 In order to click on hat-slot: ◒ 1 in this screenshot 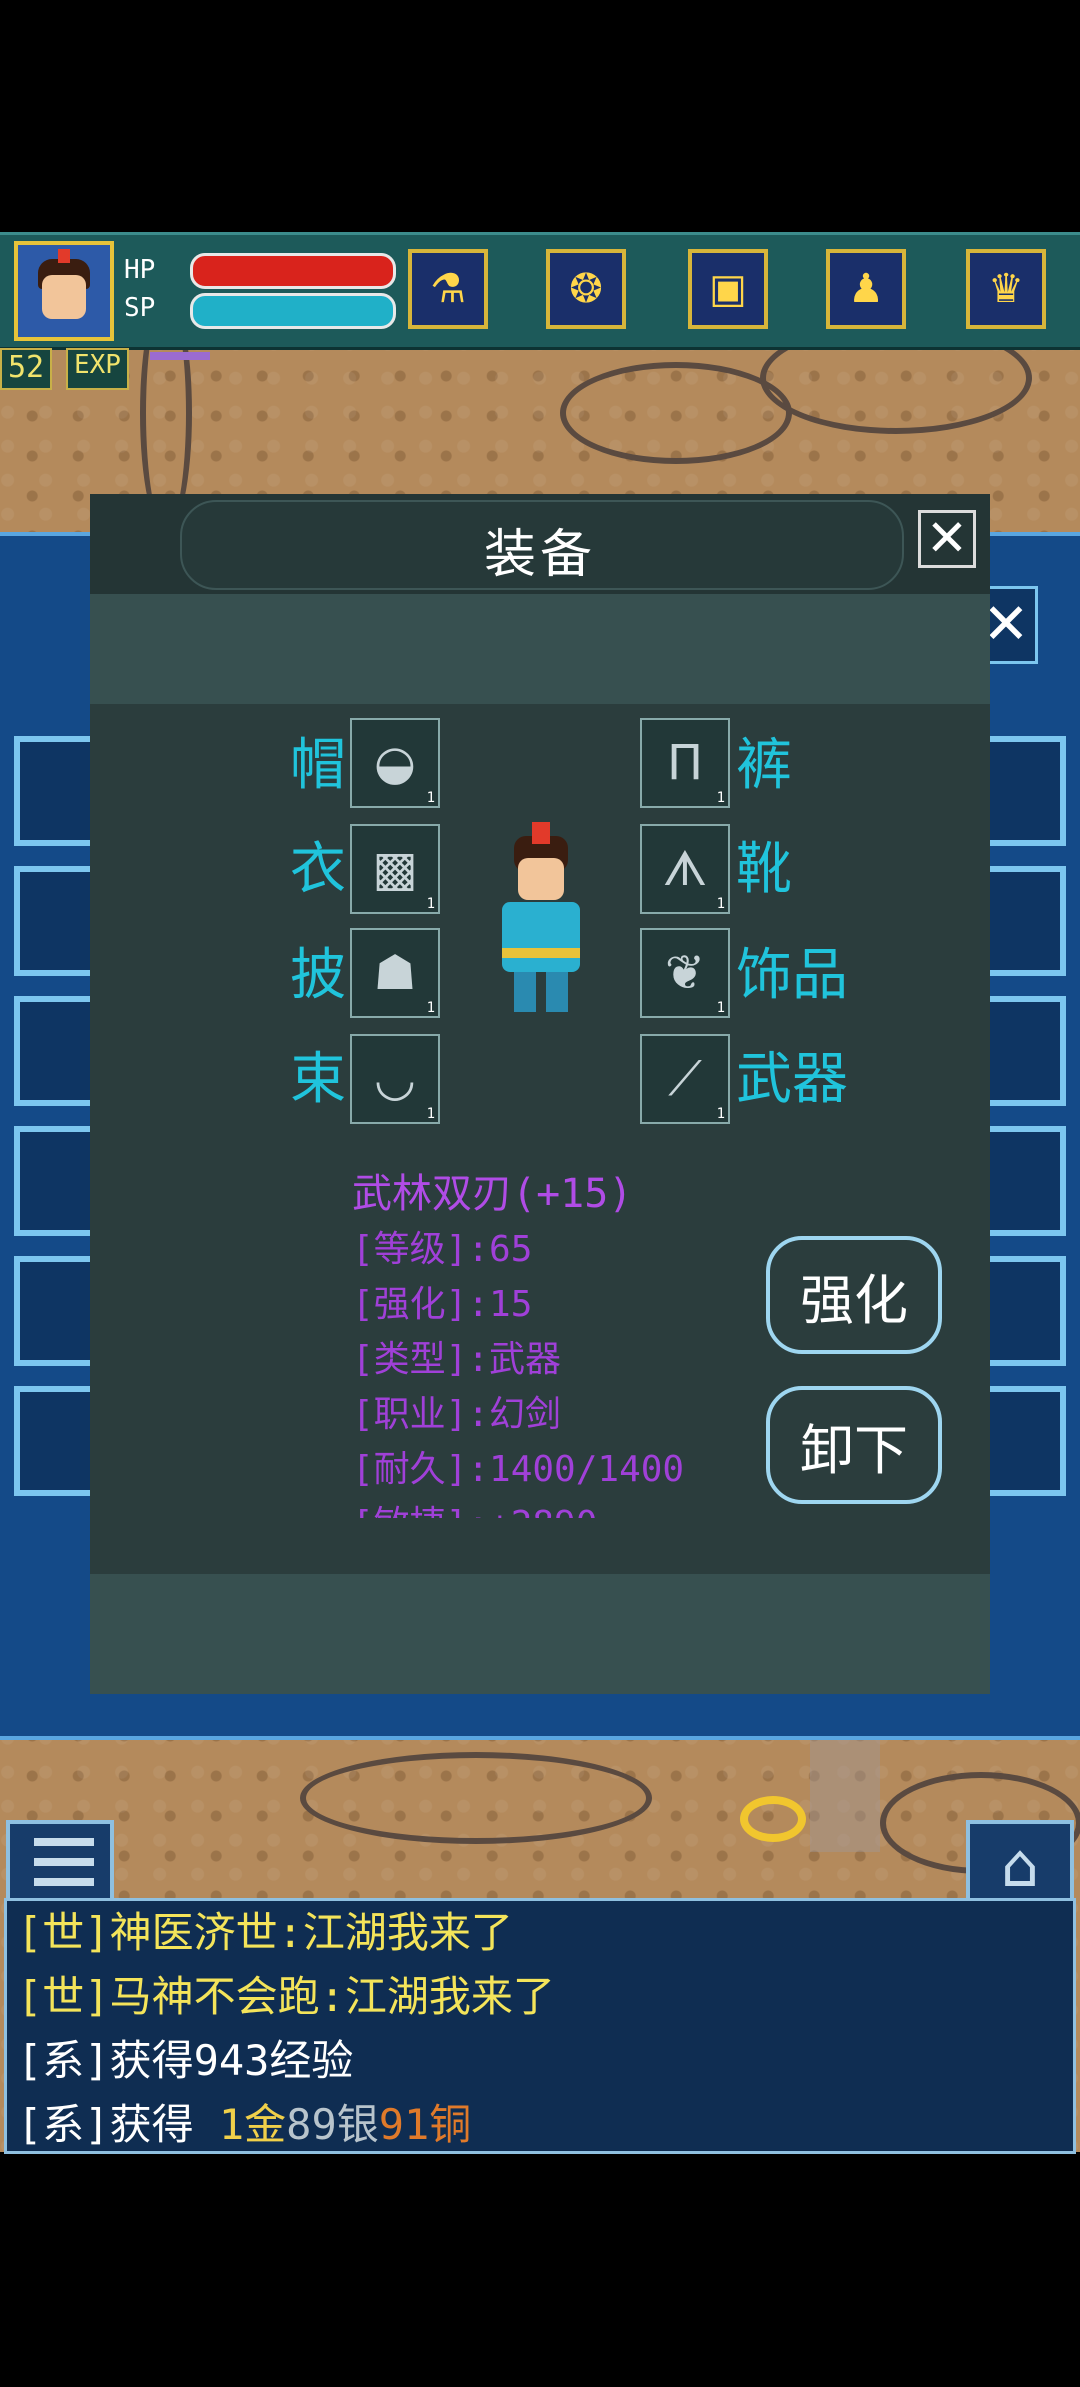, I will do `click(395, 763)`.